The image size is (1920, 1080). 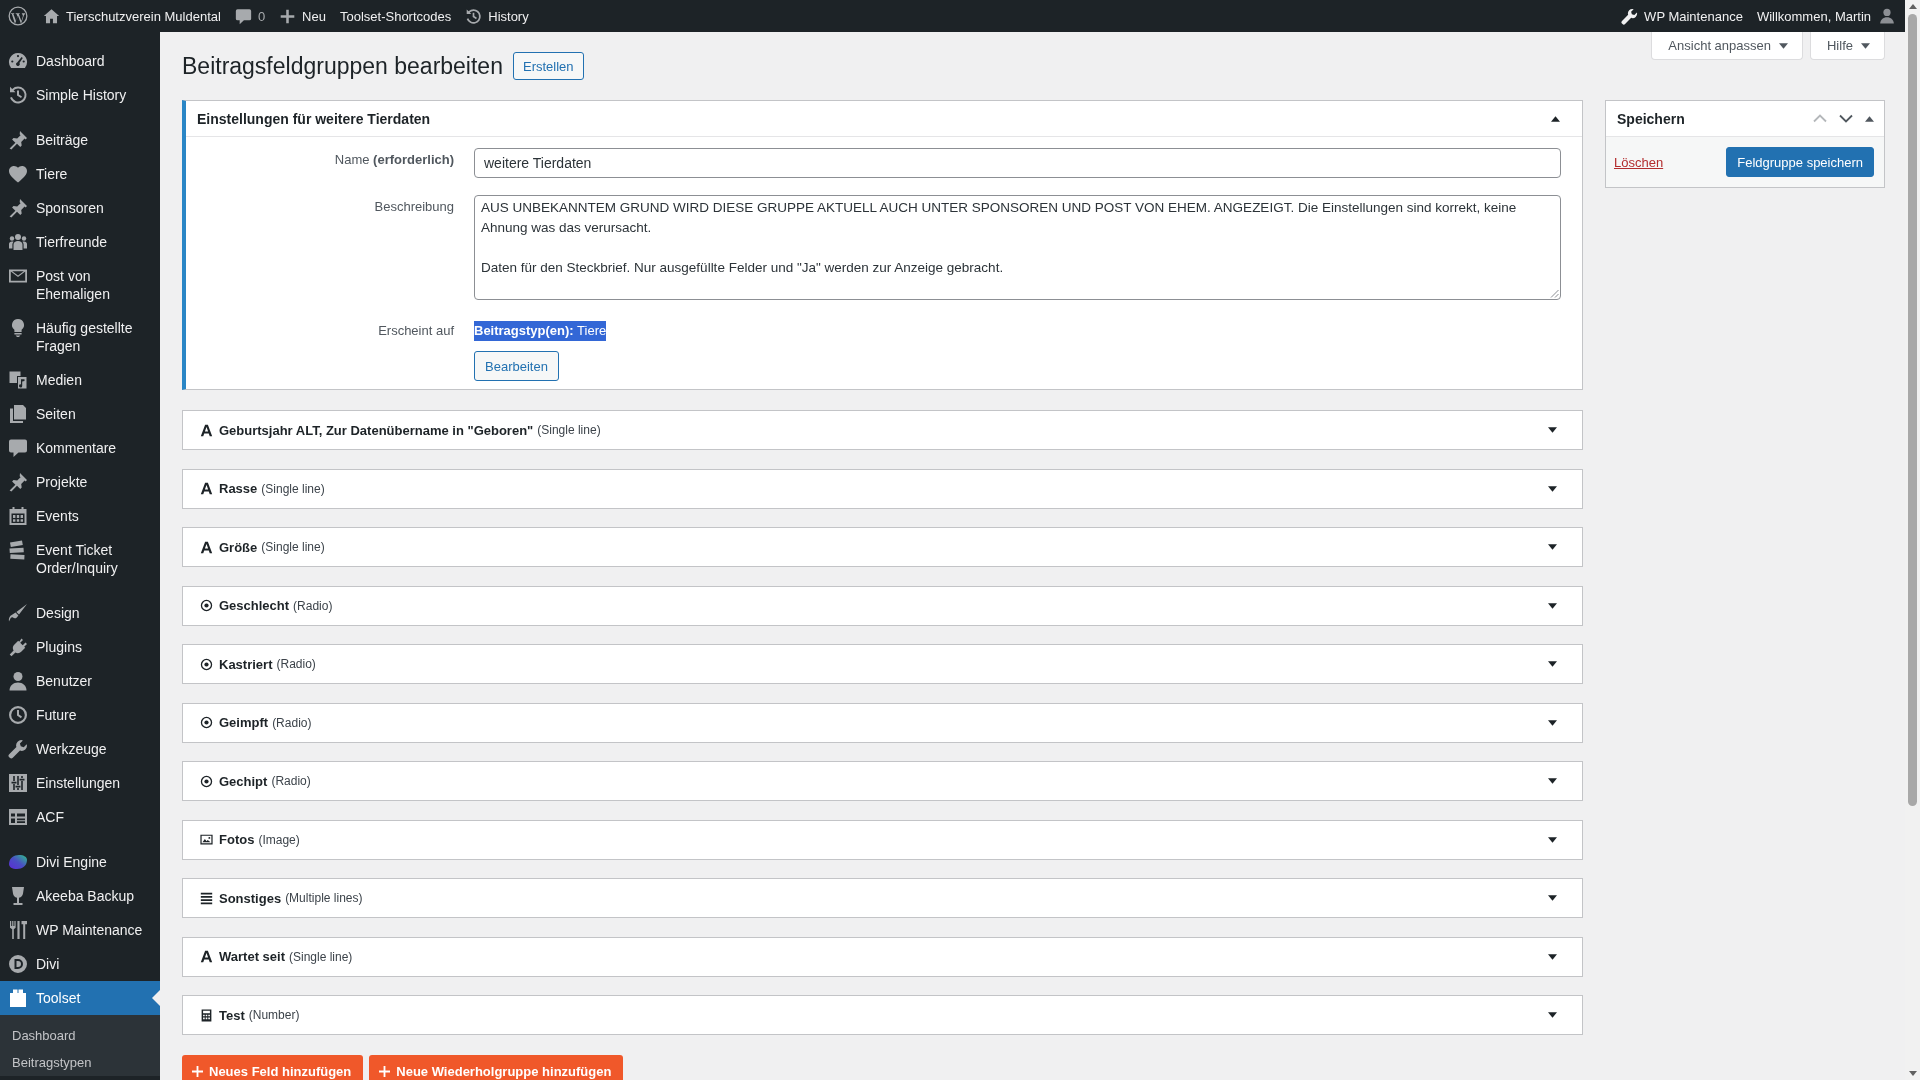 What do you see at coordinates (80, 174) in the screenshot?
I see `menu-item: Tiere` at bounding box center [80, 174].